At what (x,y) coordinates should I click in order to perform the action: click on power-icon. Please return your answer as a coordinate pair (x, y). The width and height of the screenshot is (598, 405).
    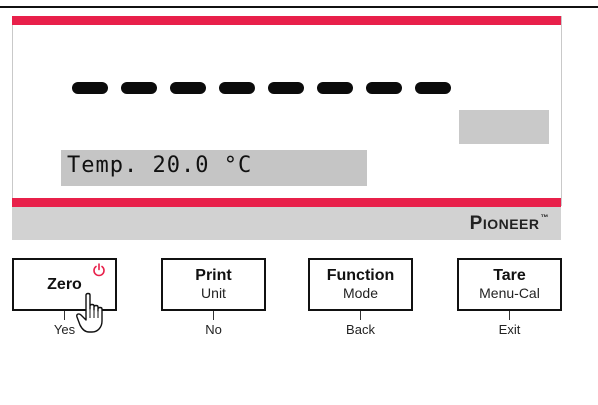
    Looking at the image, I should click on (99, 270).